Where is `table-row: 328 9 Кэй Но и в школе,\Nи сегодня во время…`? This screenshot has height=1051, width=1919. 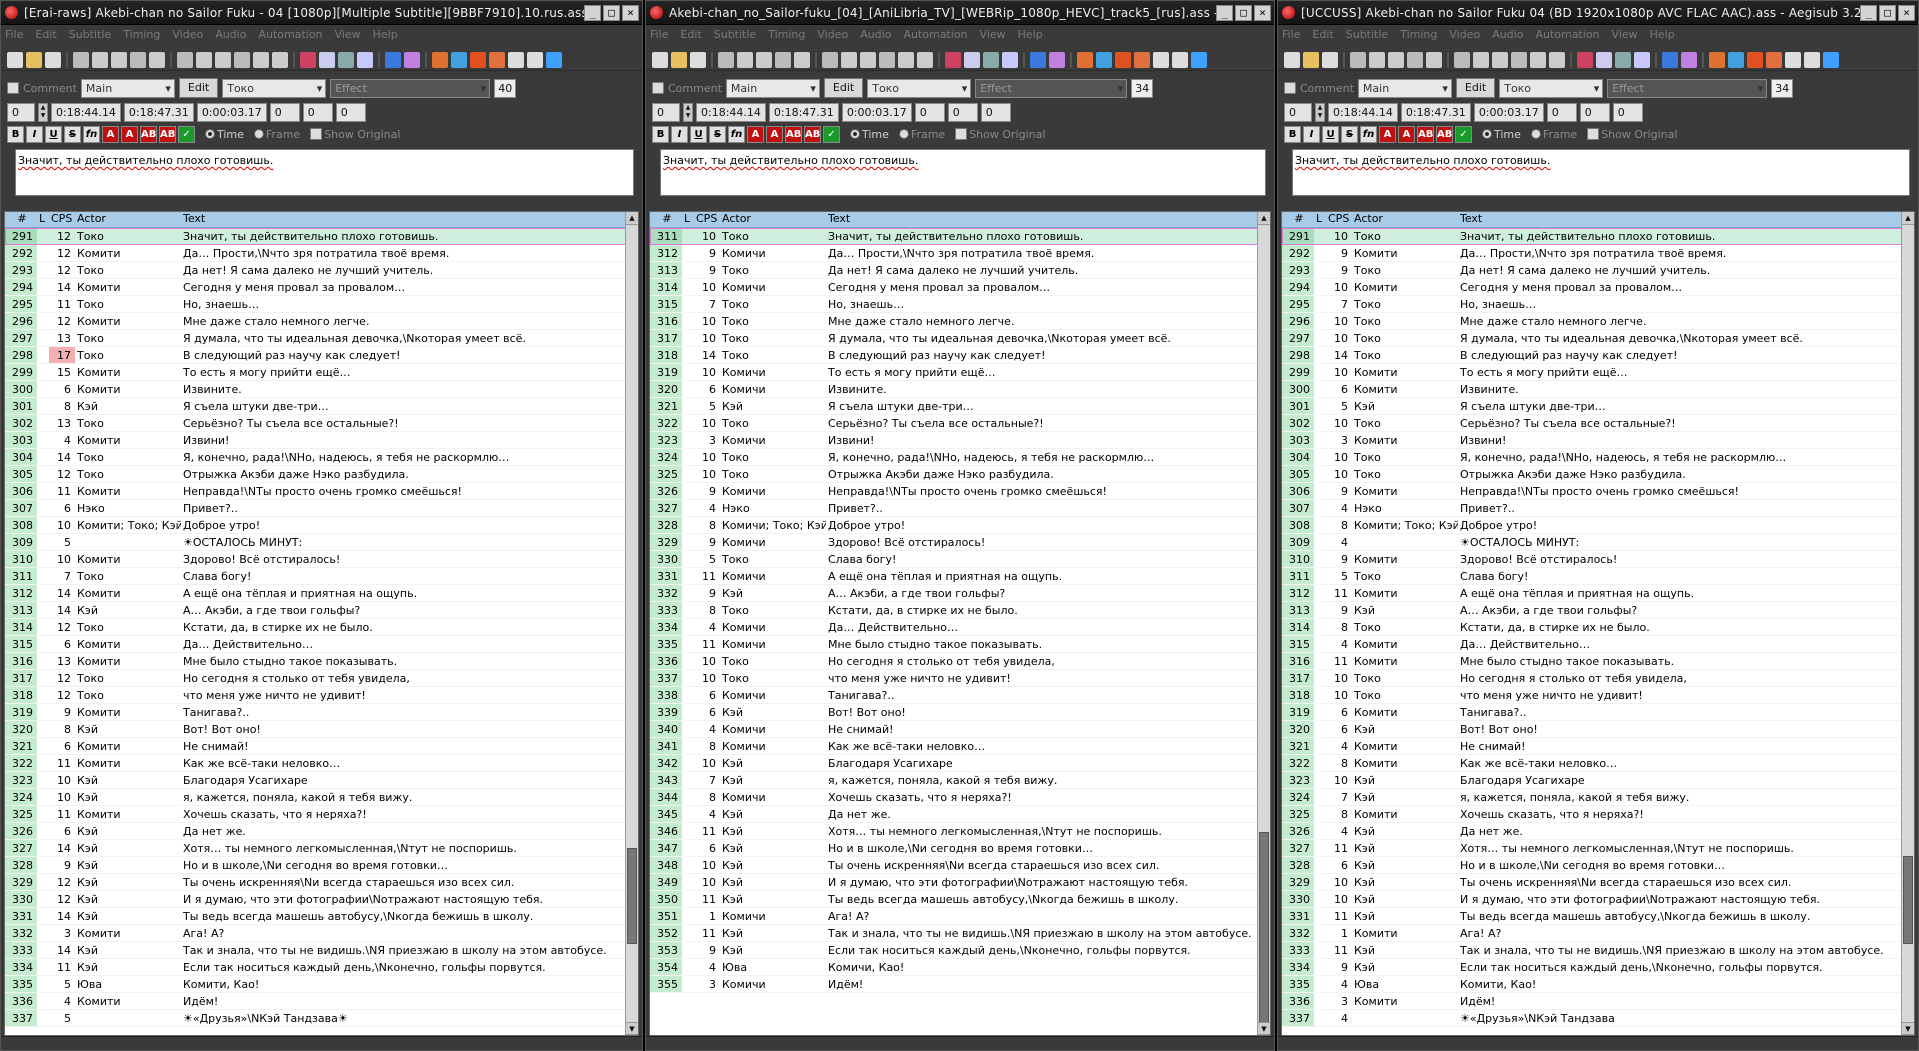
table-row: 328 9 Кэй Но и в школе,\Nи сегодня во время… is located at coordinates (321, 865).